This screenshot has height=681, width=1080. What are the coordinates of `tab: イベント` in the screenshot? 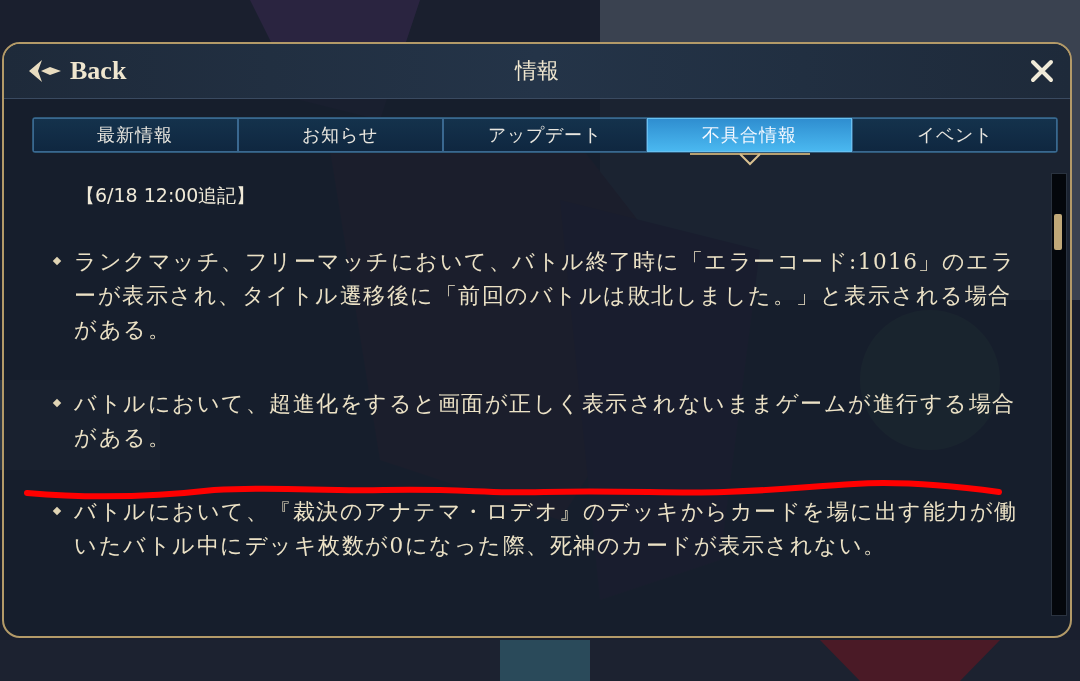 It's located at (954, 135).